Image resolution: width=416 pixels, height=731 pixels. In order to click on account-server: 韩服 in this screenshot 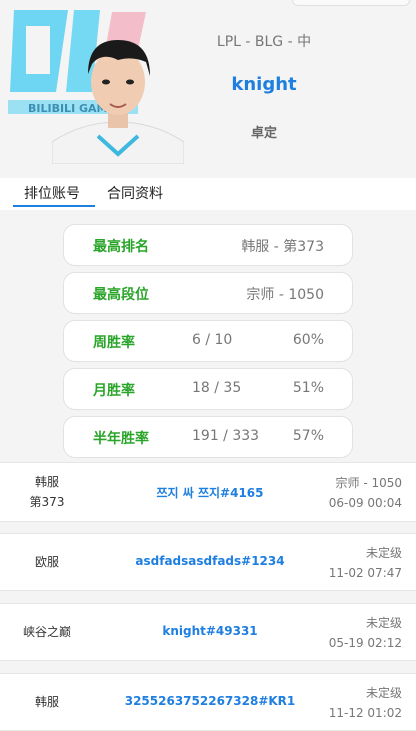, I will do `click(46, 702)`.